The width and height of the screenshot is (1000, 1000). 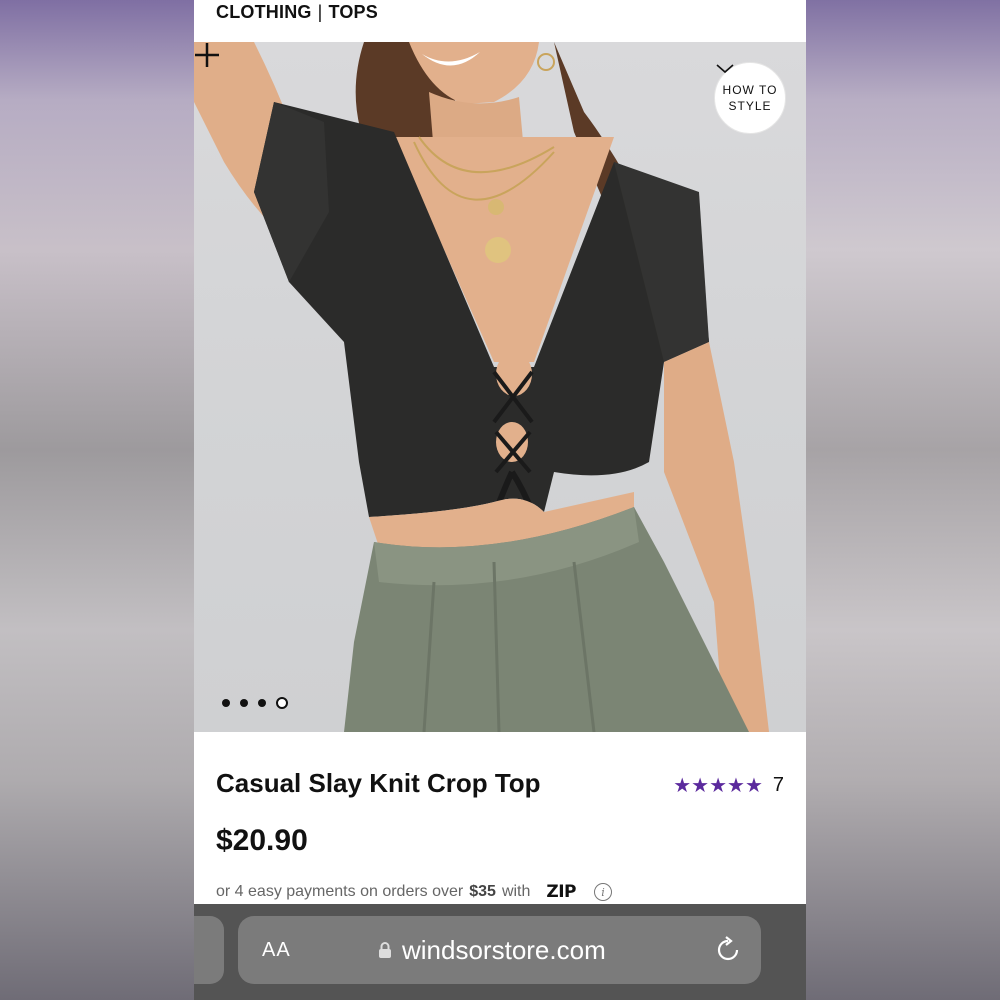 What do you see at coordinates (340, 891) in the screenshot?
I see `installments-prefix: or 4 easy payments on orders over` at bounding box center [340, 891].